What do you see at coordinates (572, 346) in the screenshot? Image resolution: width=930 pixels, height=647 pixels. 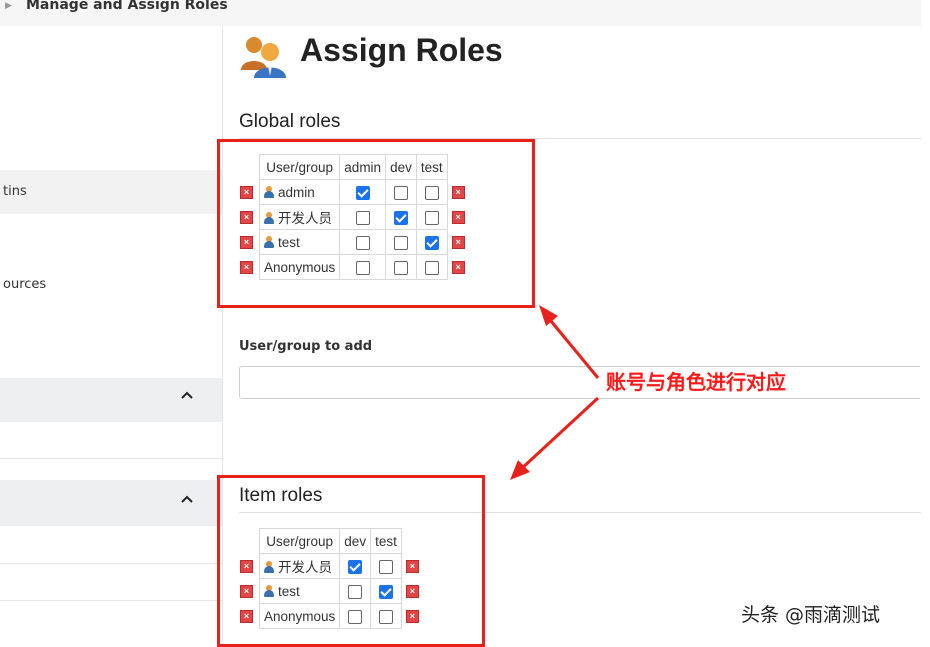 I see `arrow-up-line` at bounding box center [572, 346].